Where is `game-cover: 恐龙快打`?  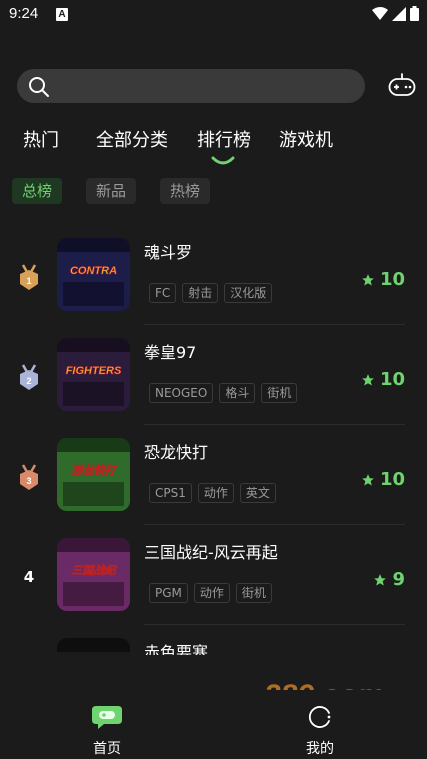
game-cover: 恐龙快打 is located at coordinates (93, 474).